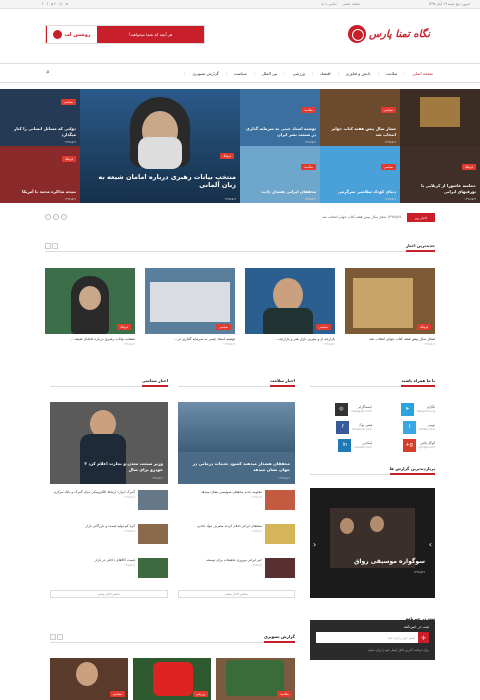  What do you see at coordinates (324, 73) in the screenshot?
I see `nav-item-economy: اقتصاد` at bounding box center [324, 73].